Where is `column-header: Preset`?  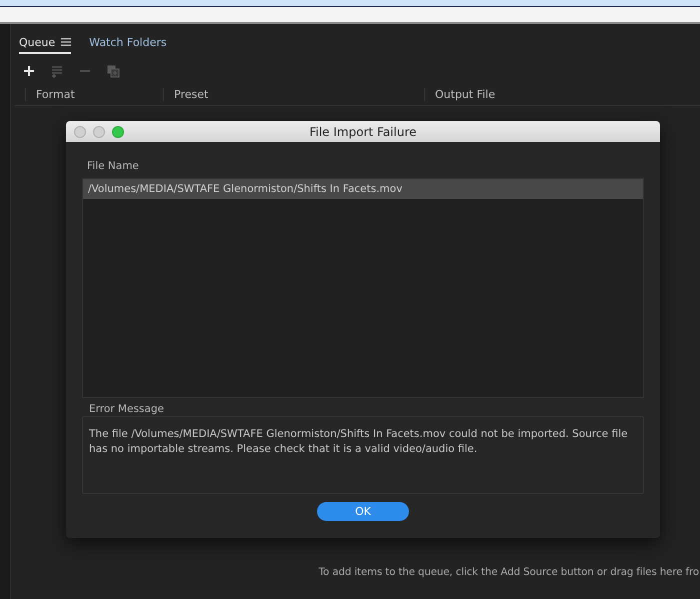 column-header: Preset is located at coordinates (293, 94).